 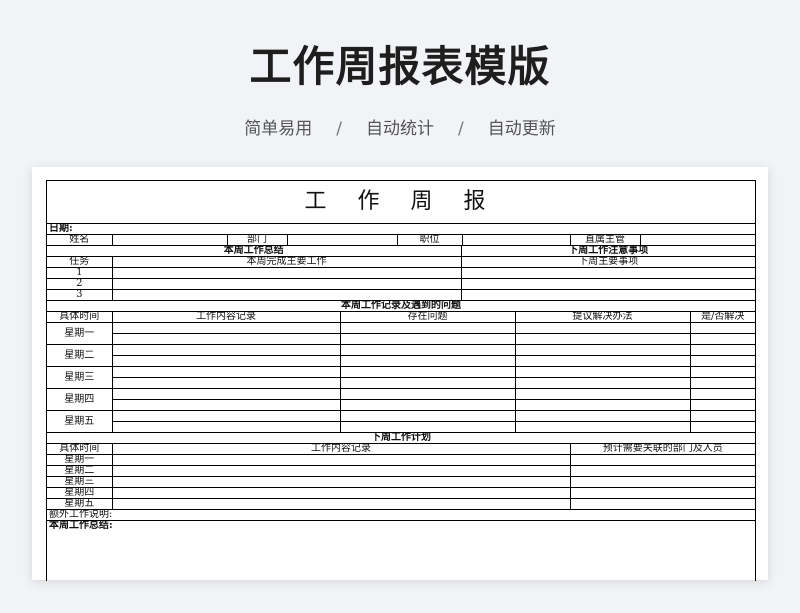 What do you see at coordinates (80, 317) in the screenshot?
I see `record-header-time: 具体时间` at bounding box center [80, 317].